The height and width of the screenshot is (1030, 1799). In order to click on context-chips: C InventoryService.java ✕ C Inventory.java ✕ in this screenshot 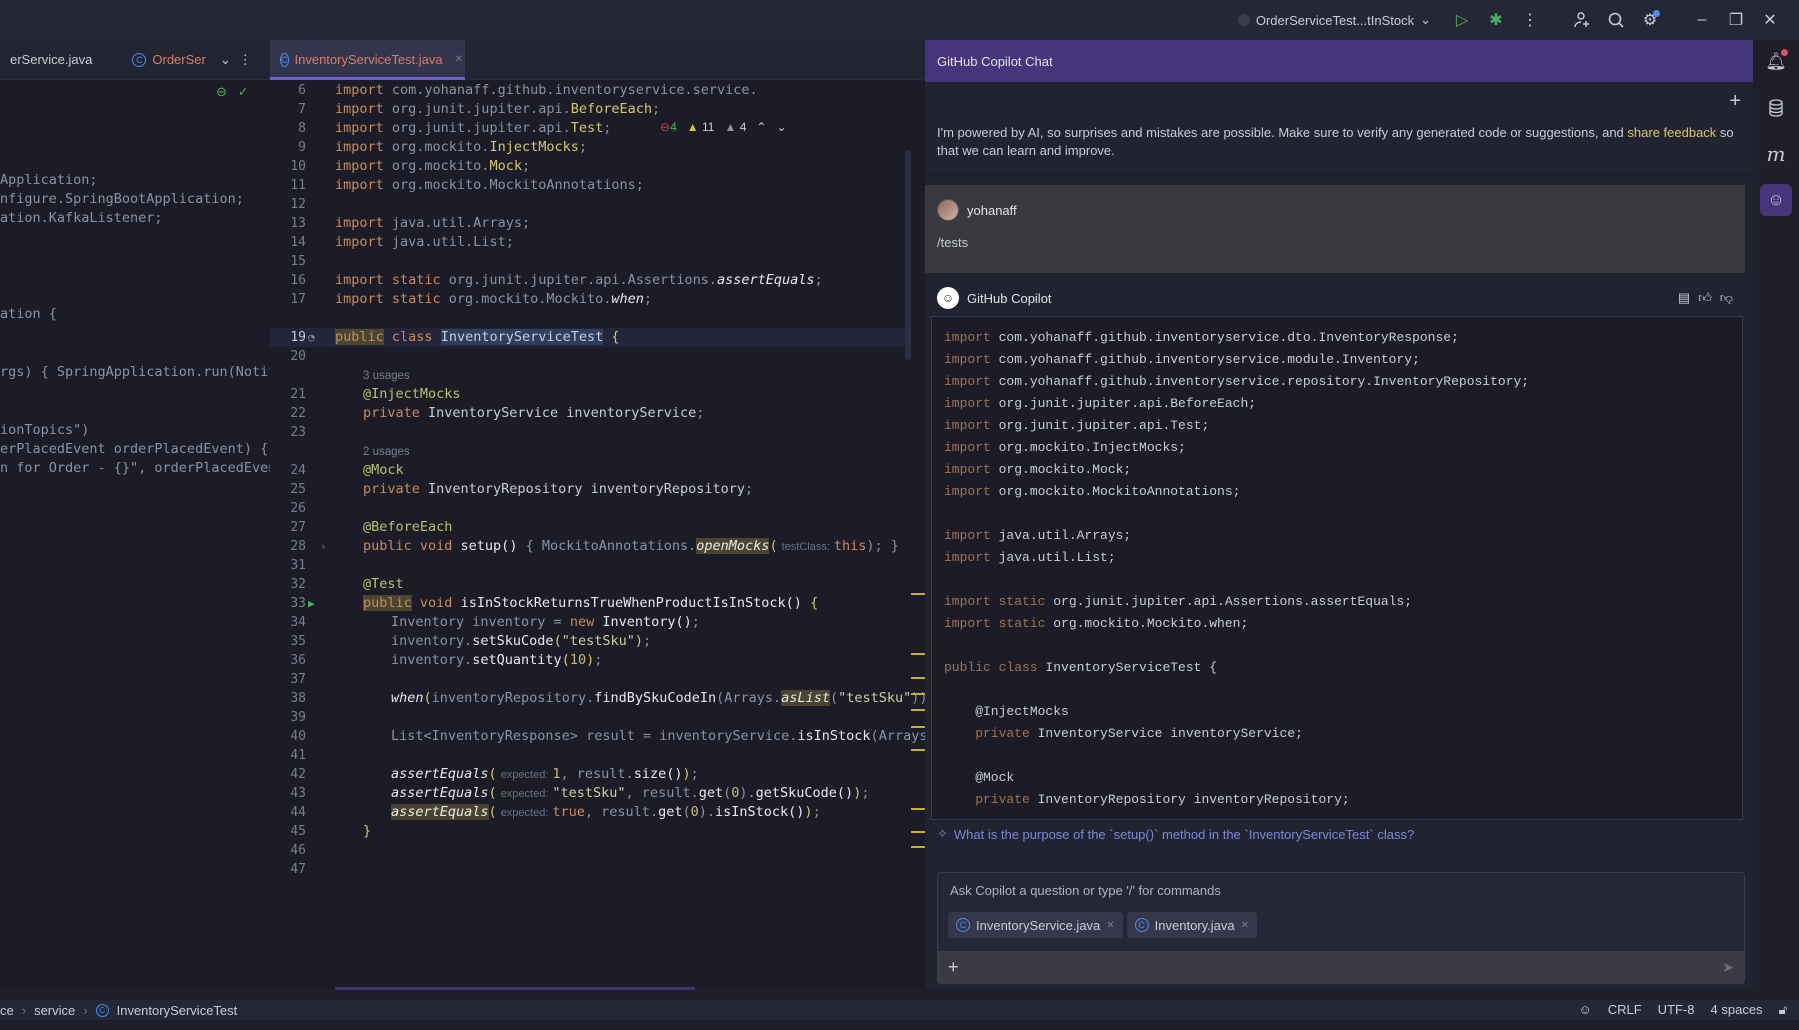, I will do `click(1341, 925)`.